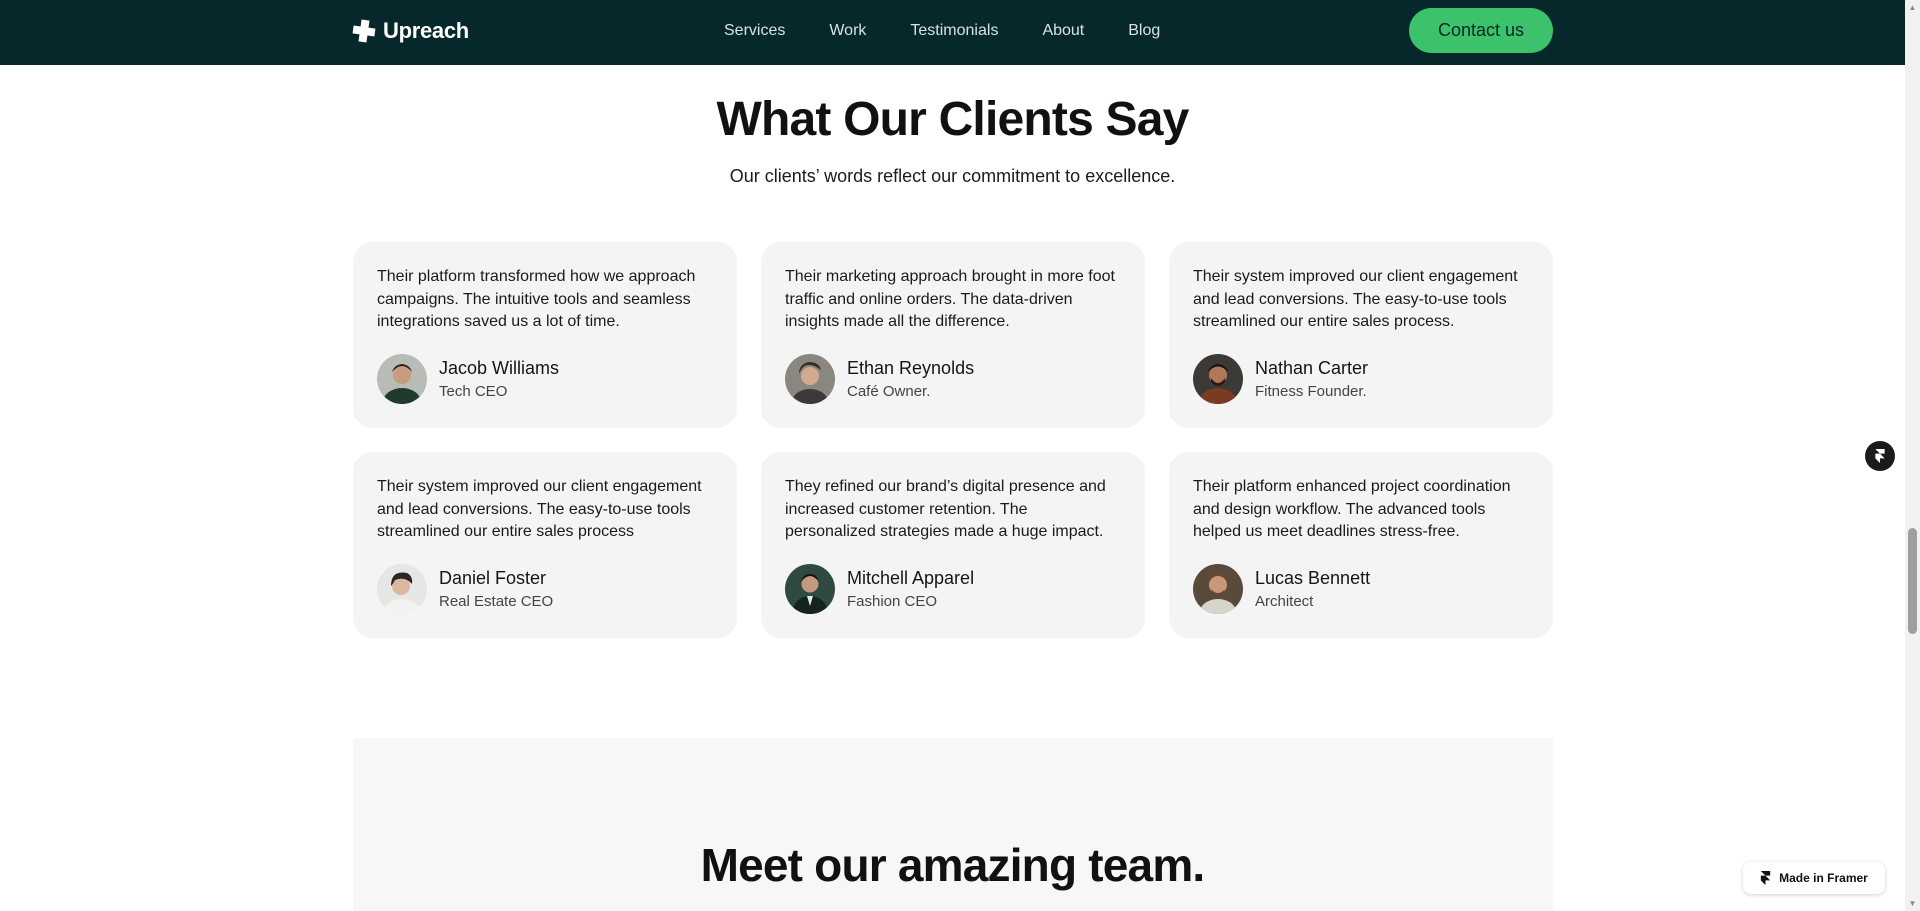  I want to click on author-name: Daniel Foster, so click(493, 577).